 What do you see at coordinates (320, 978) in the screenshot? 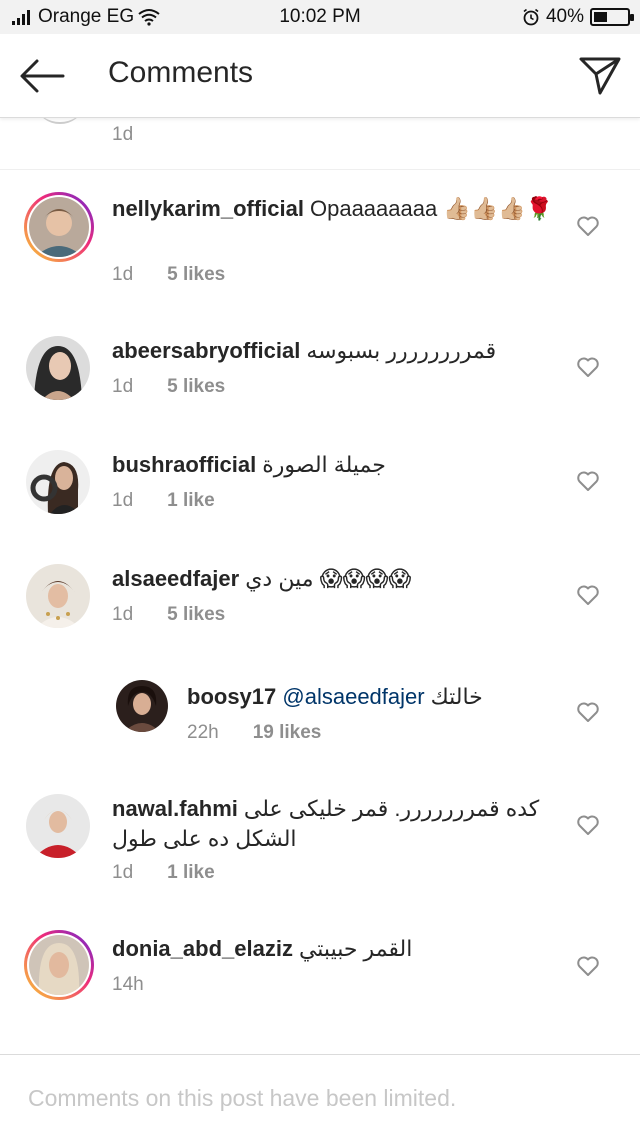
I see `comment-row: donia_abd_elaziz القمر حبيبتي 14h` at bounding box center [320, 978].